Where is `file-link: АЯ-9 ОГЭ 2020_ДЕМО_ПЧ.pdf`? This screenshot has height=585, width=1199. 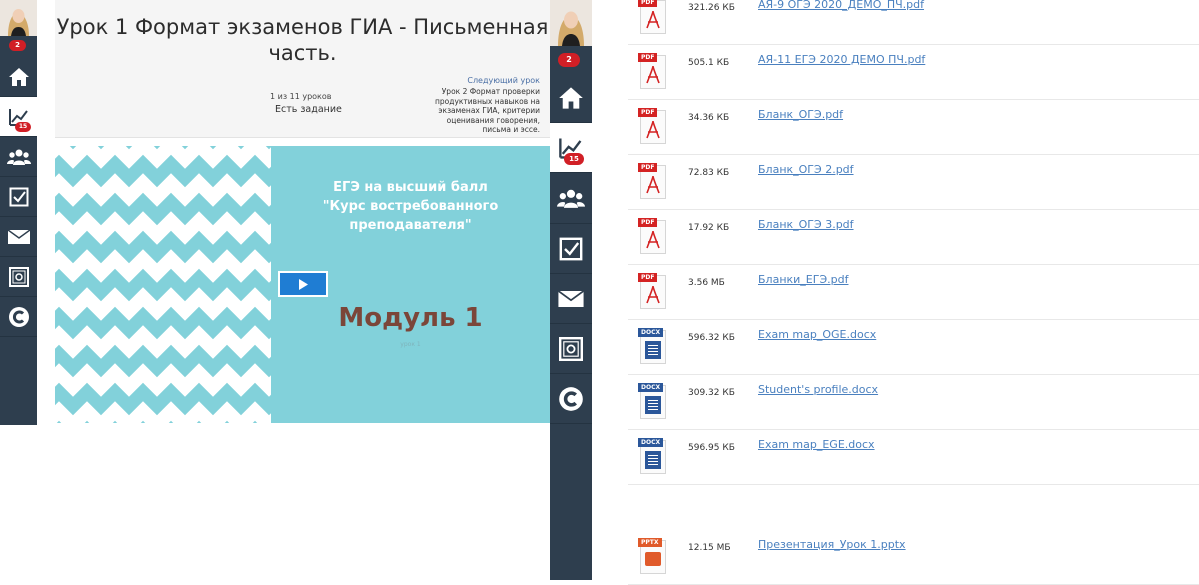
file-link: АЯ-9 ОГЭ 2020_ДЕМО_ПЧ.pdf is located at coordinates (841, 5).